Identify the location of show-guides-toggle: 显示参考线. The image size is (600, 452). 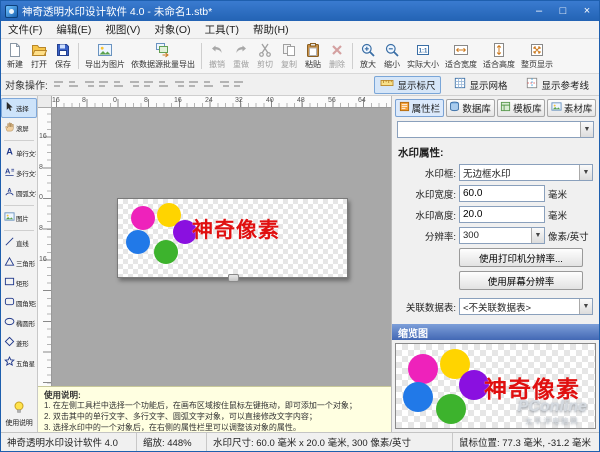
(557, 85).